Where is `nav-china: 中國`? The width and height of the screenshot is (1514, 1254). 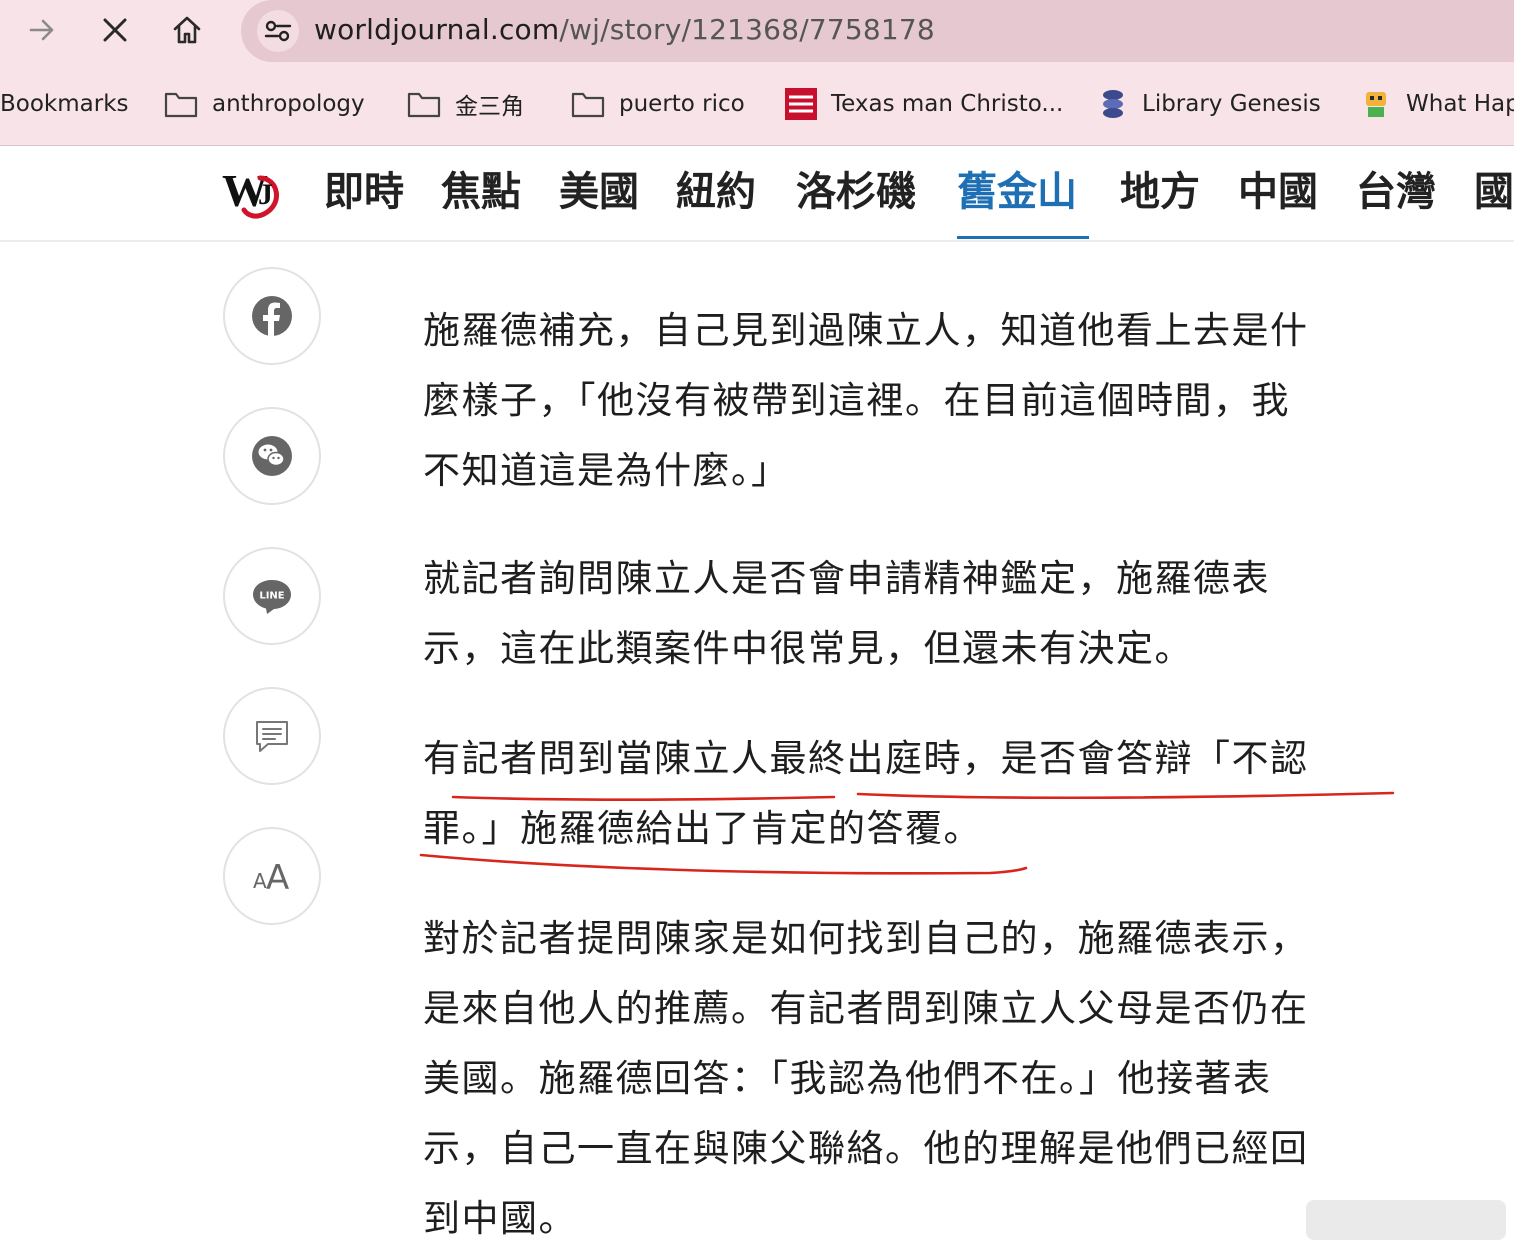 nav-china: 中國 is located at coordinates (1278, 192).